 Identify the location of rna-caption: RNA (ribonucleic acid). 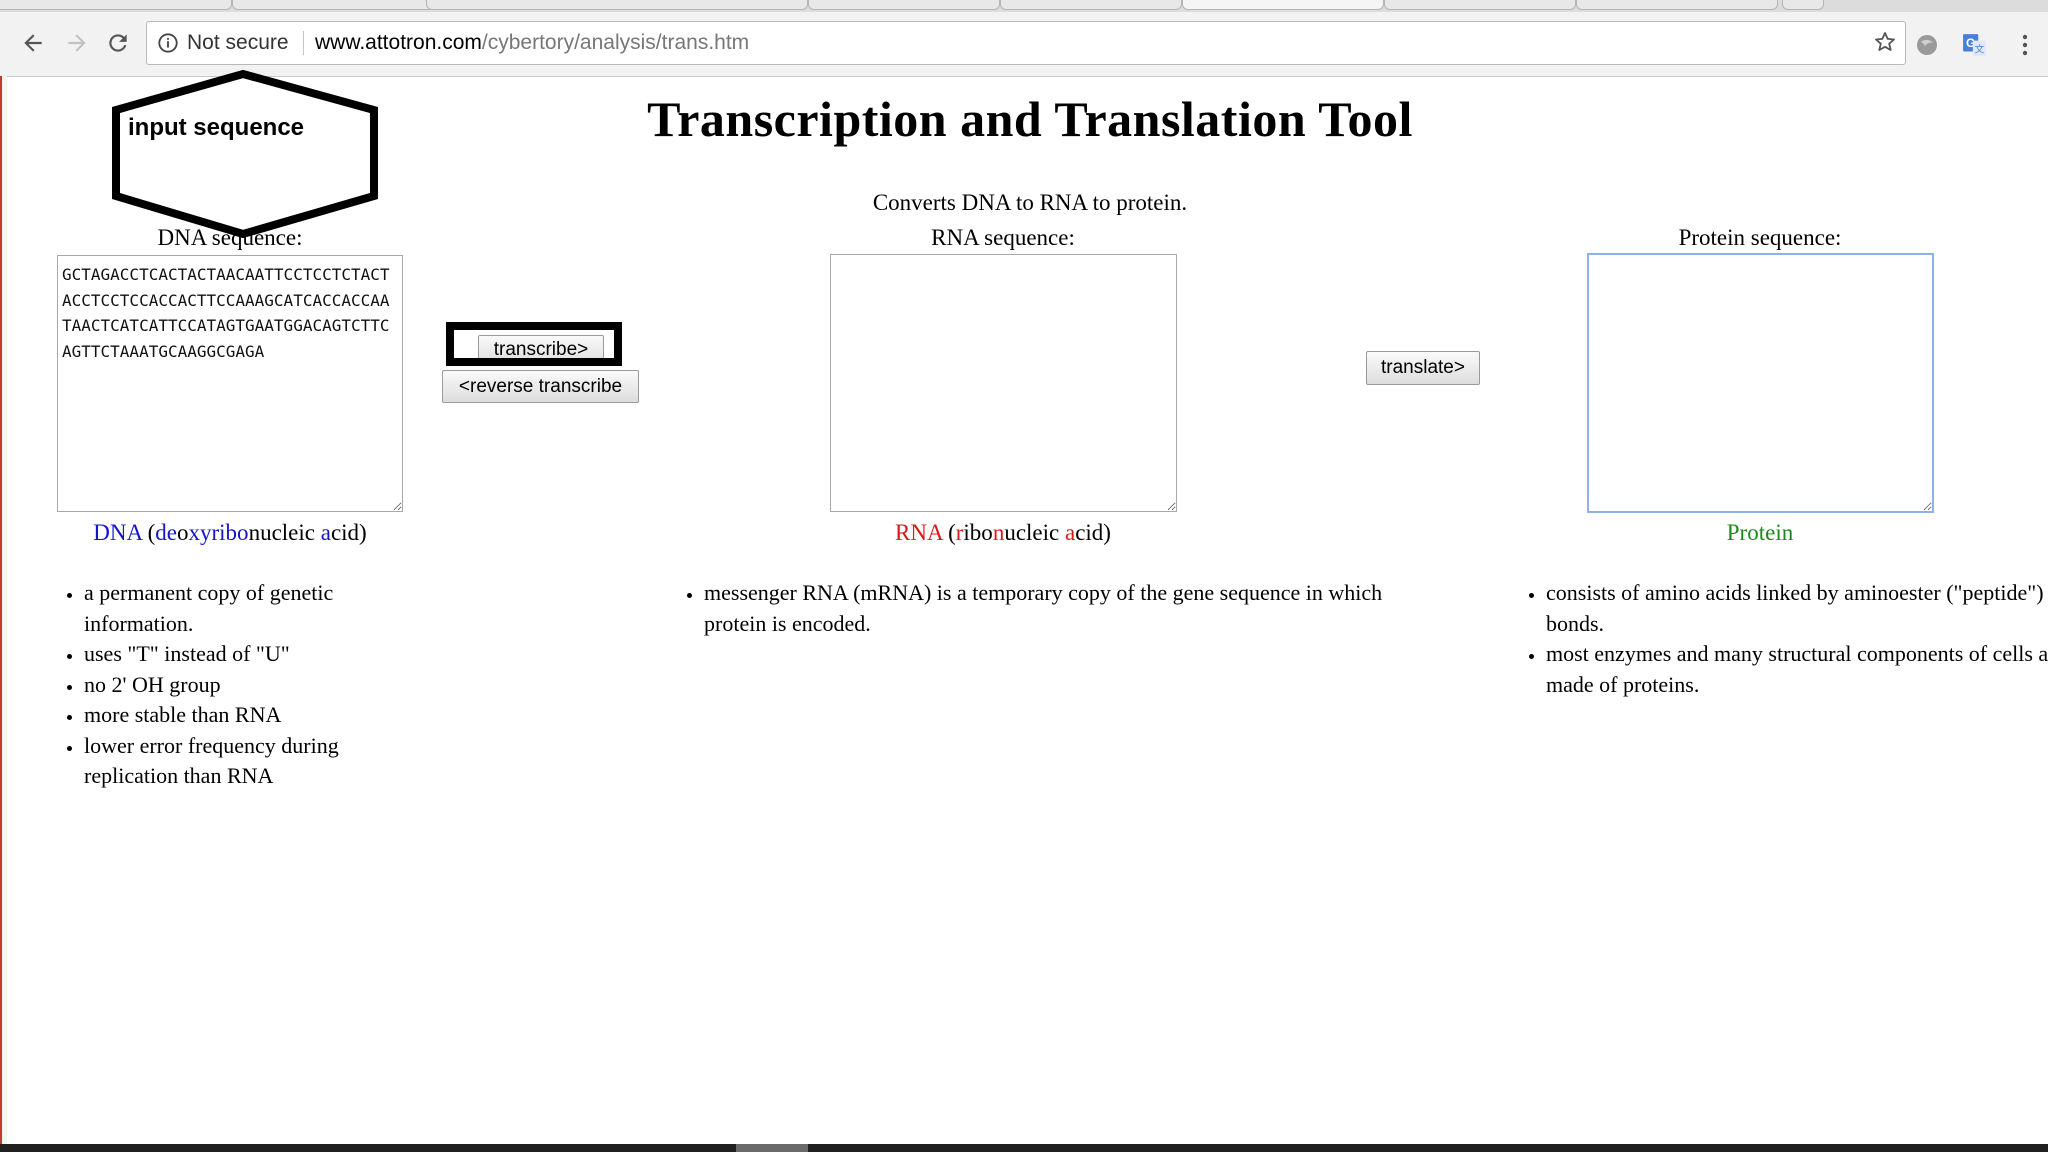
(1003, 533).